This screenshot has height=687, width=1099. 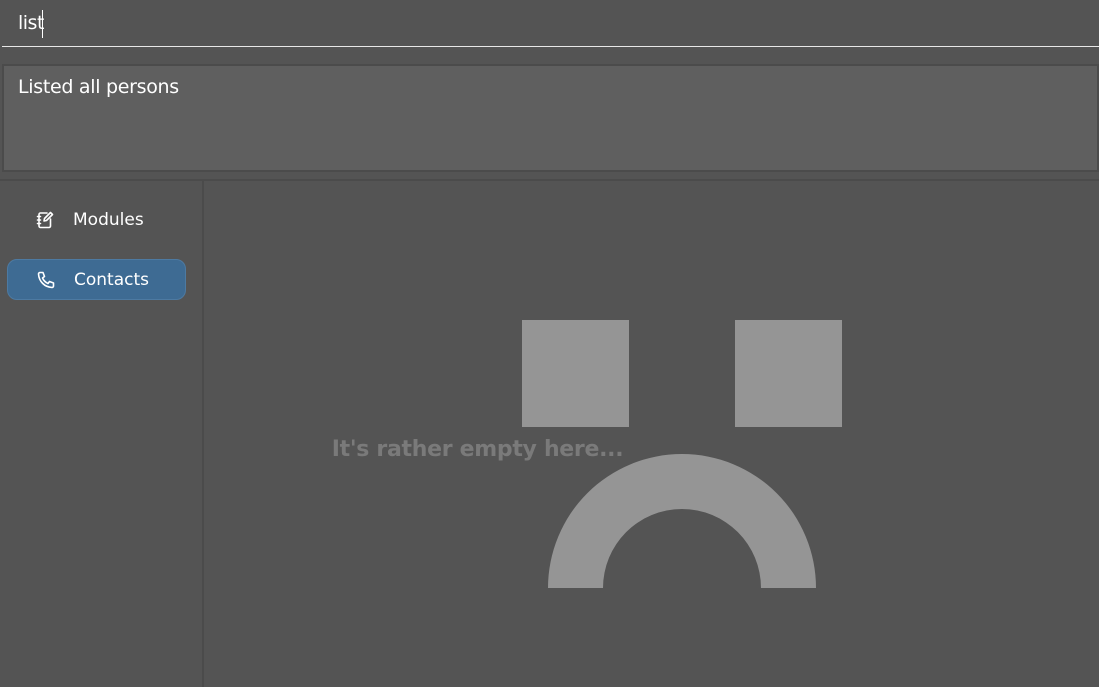 I want to click on sad-face-frown, so click(x=682, y=521).